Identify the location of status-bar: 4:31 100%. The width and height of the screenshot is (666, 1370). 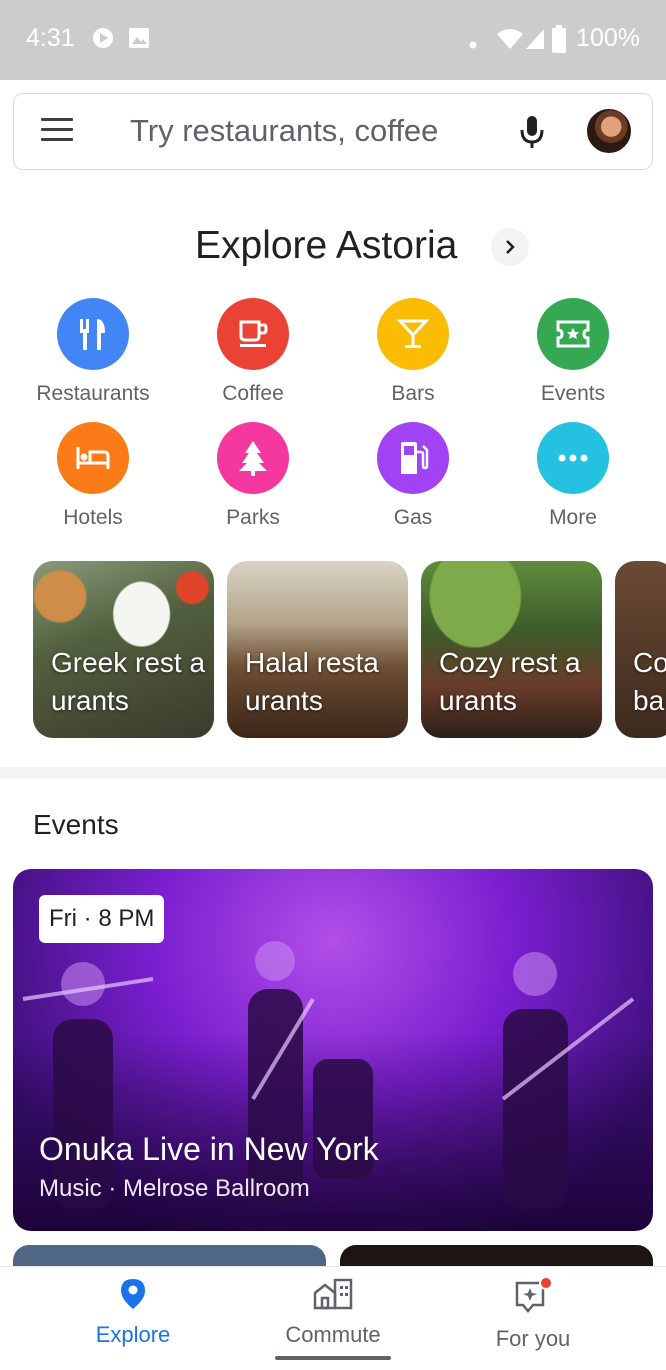
(333, 40).